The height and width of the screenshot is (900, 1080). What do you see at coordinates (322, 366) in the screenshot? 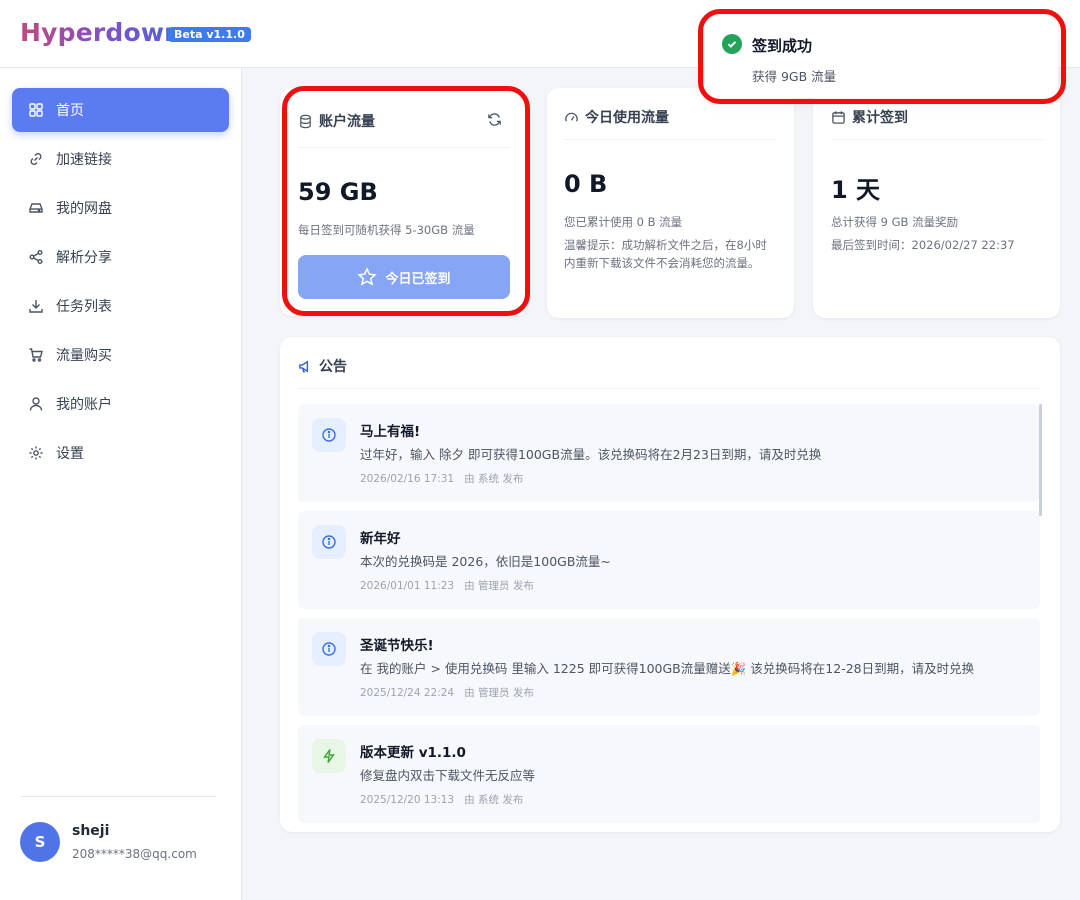
I see `announcement-title: 公告` at bounding box center [322, 366].